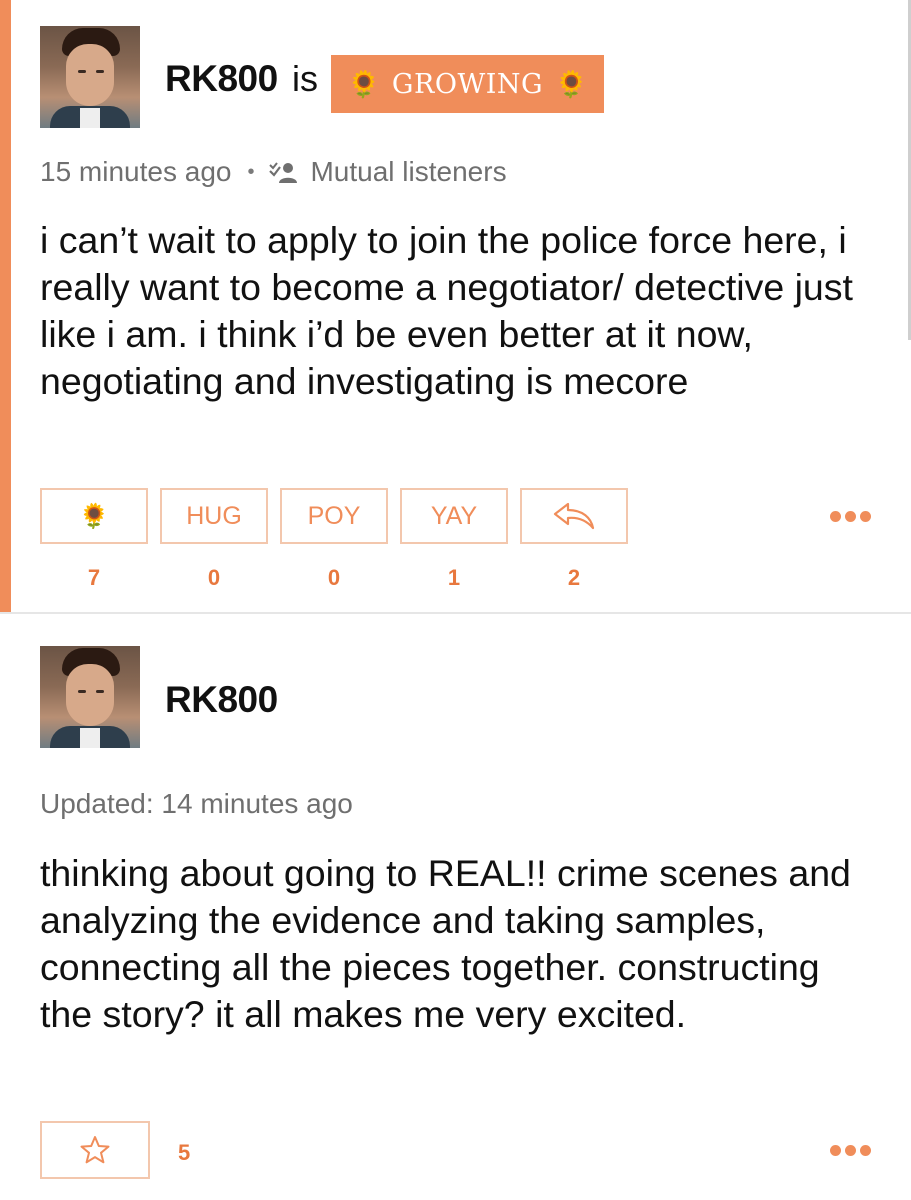 The image size is (911, 1200). I want to click on react-poy-button: POY, so click(334, 516).